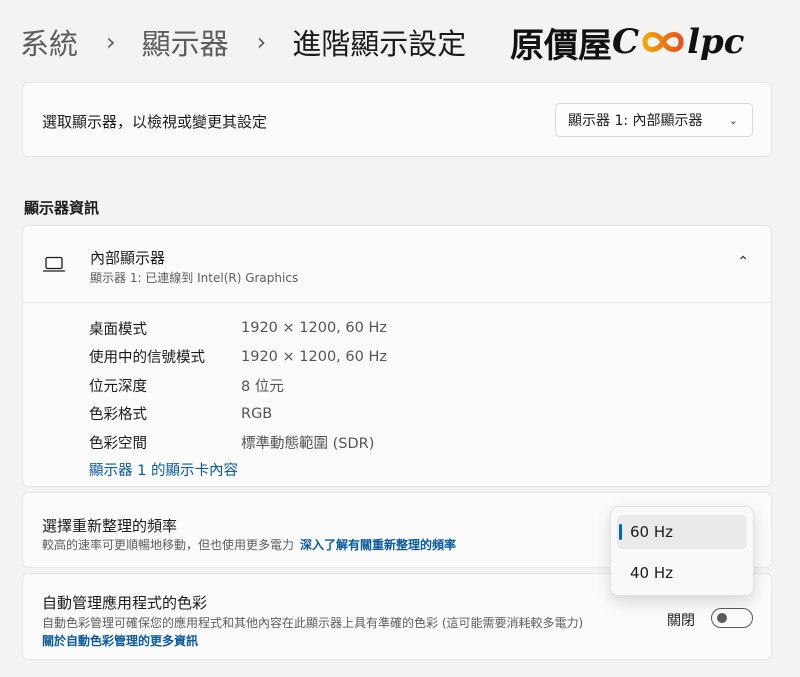 The image size is (800, 677). I want to click on info-row: 位元深度 8 位元, so click(238, 385).